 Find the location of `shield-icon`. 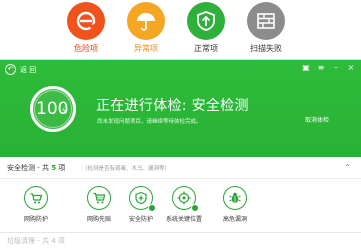

shield-icon is located at coordinates (142, 199).